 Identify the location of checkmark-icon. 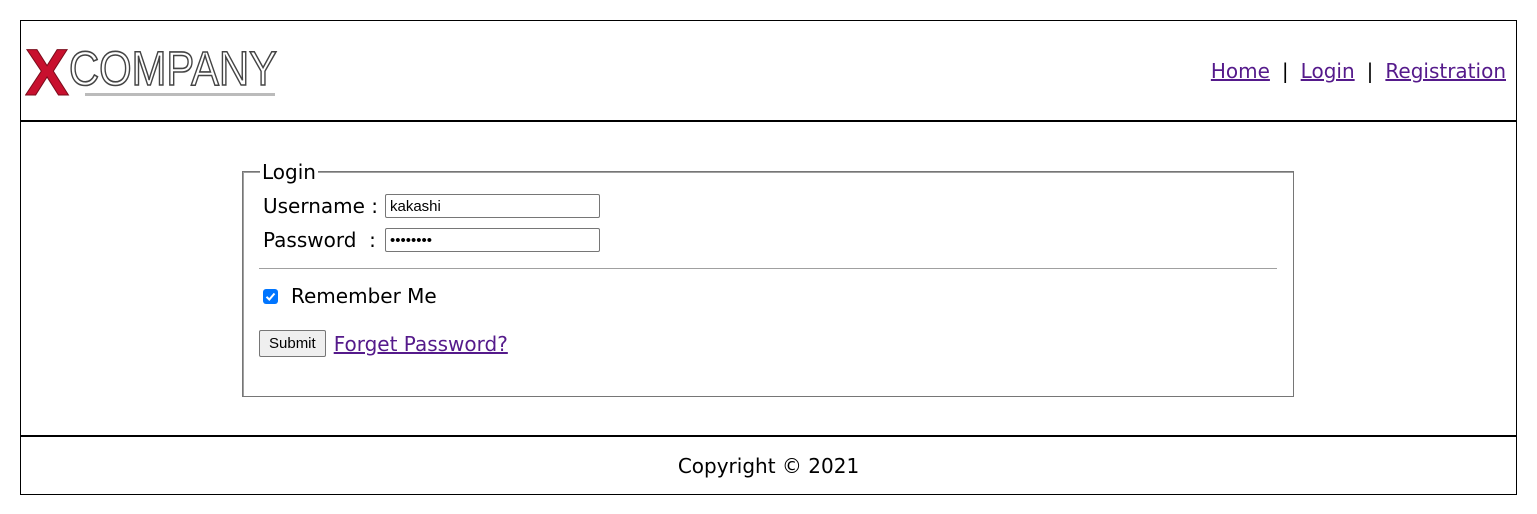
(270, 296).